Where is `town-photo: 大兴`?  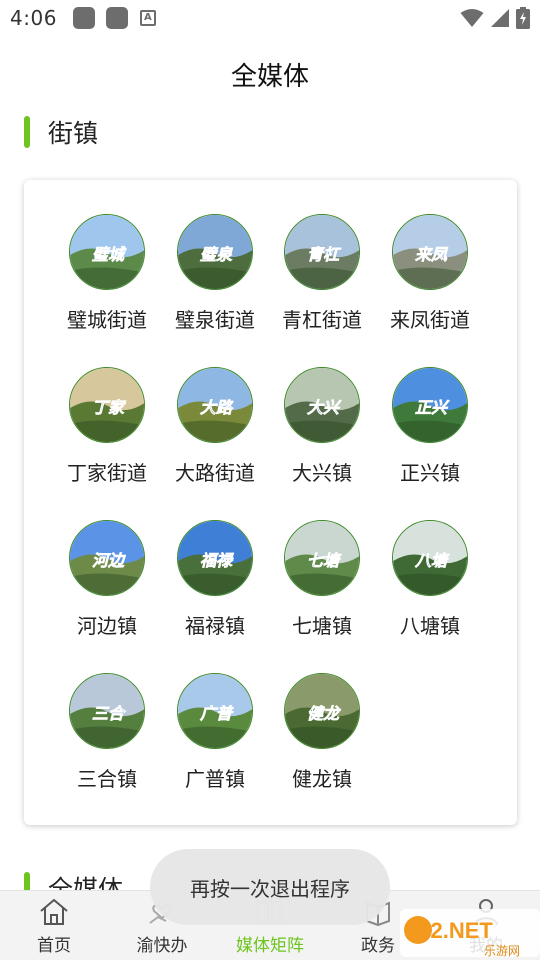
town-photo: 大兴 is located at coordinates (322, 405).